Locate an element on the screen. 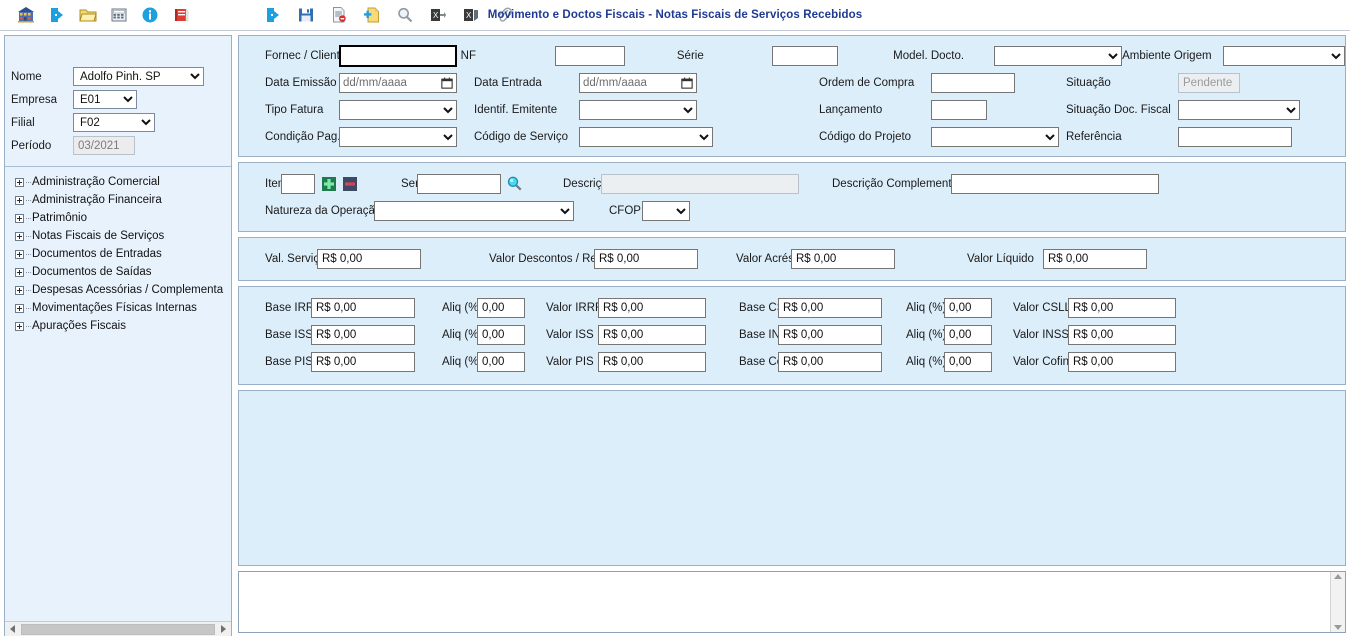  input-aliq-csll is located at coordinates (968, 307).